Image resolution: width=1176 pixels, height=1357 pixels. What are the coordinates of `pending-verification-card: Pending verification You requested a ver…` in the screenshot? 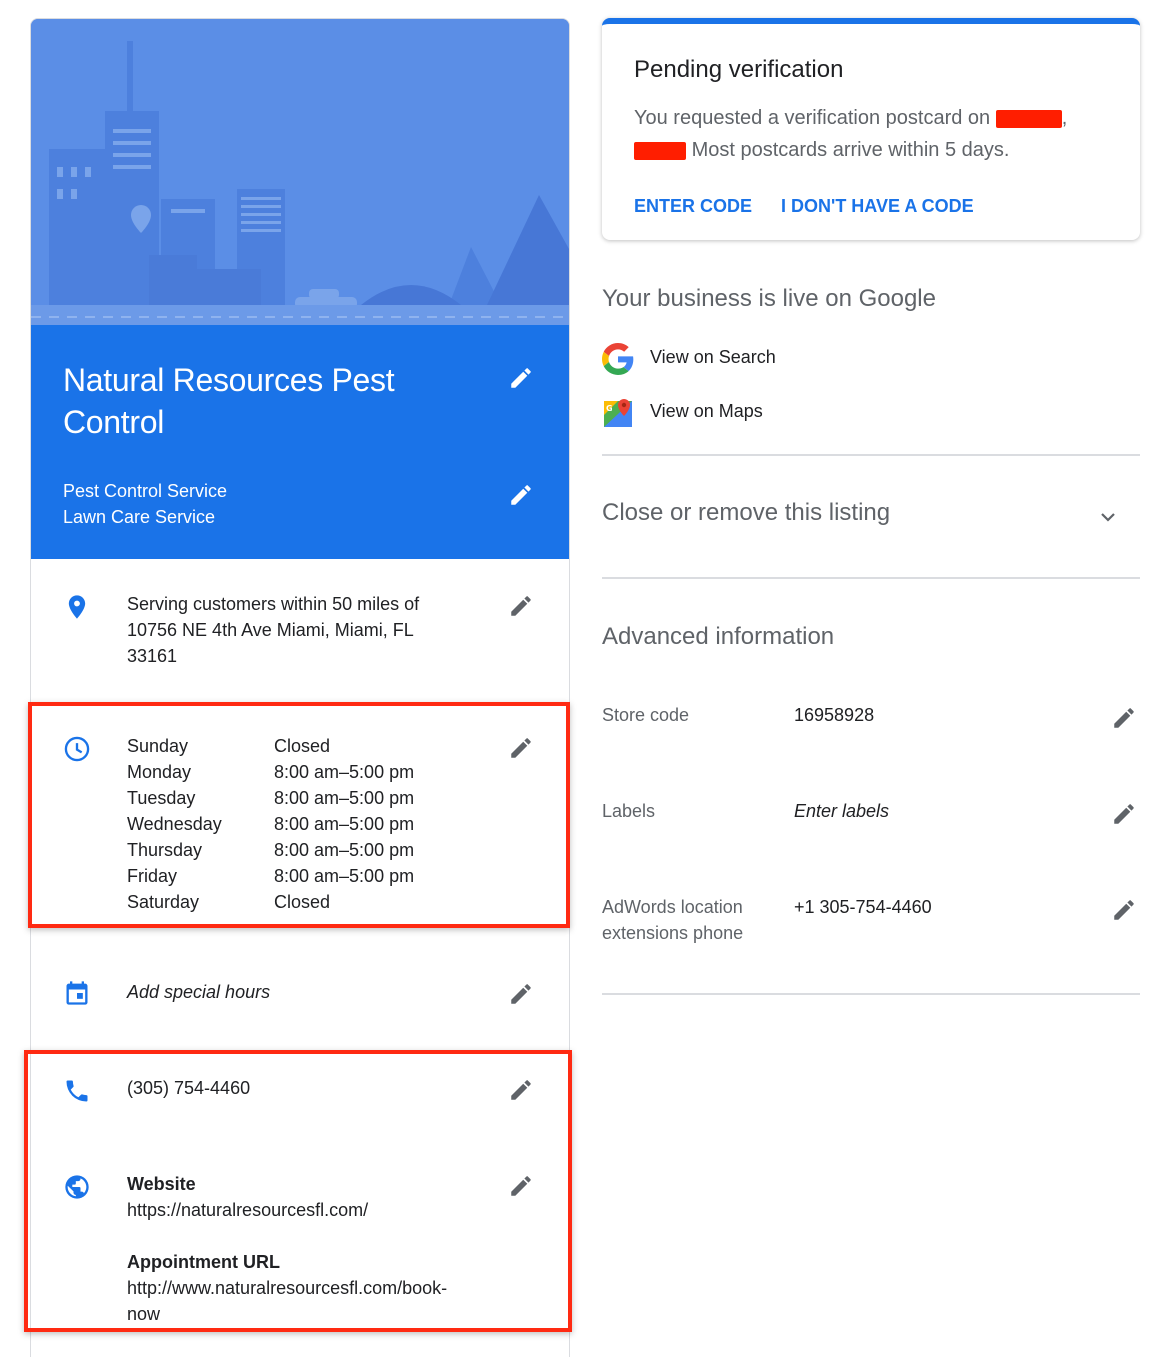 It's located at (871, 129).